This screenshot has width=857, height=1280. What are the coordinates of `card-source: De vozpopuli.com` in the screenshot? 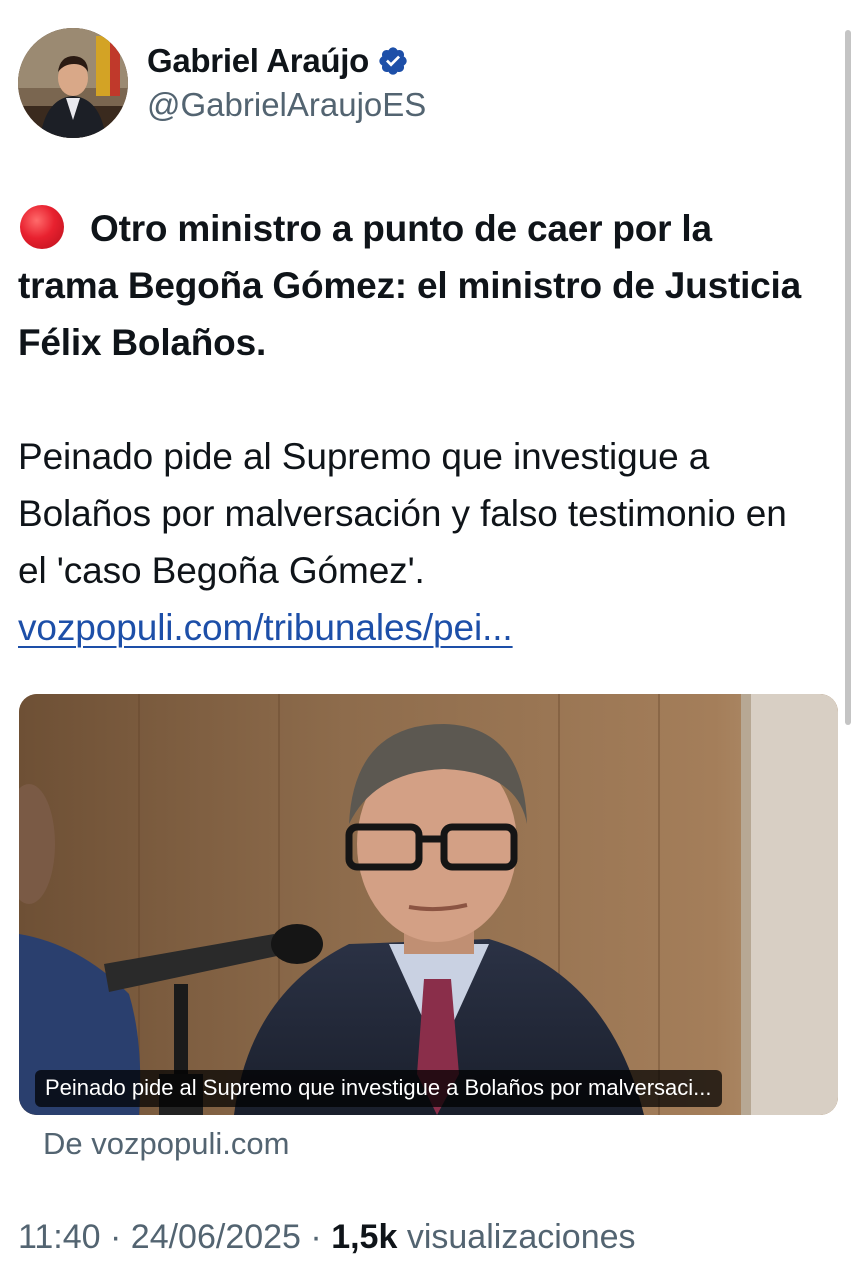 It's located at (166, 1144).